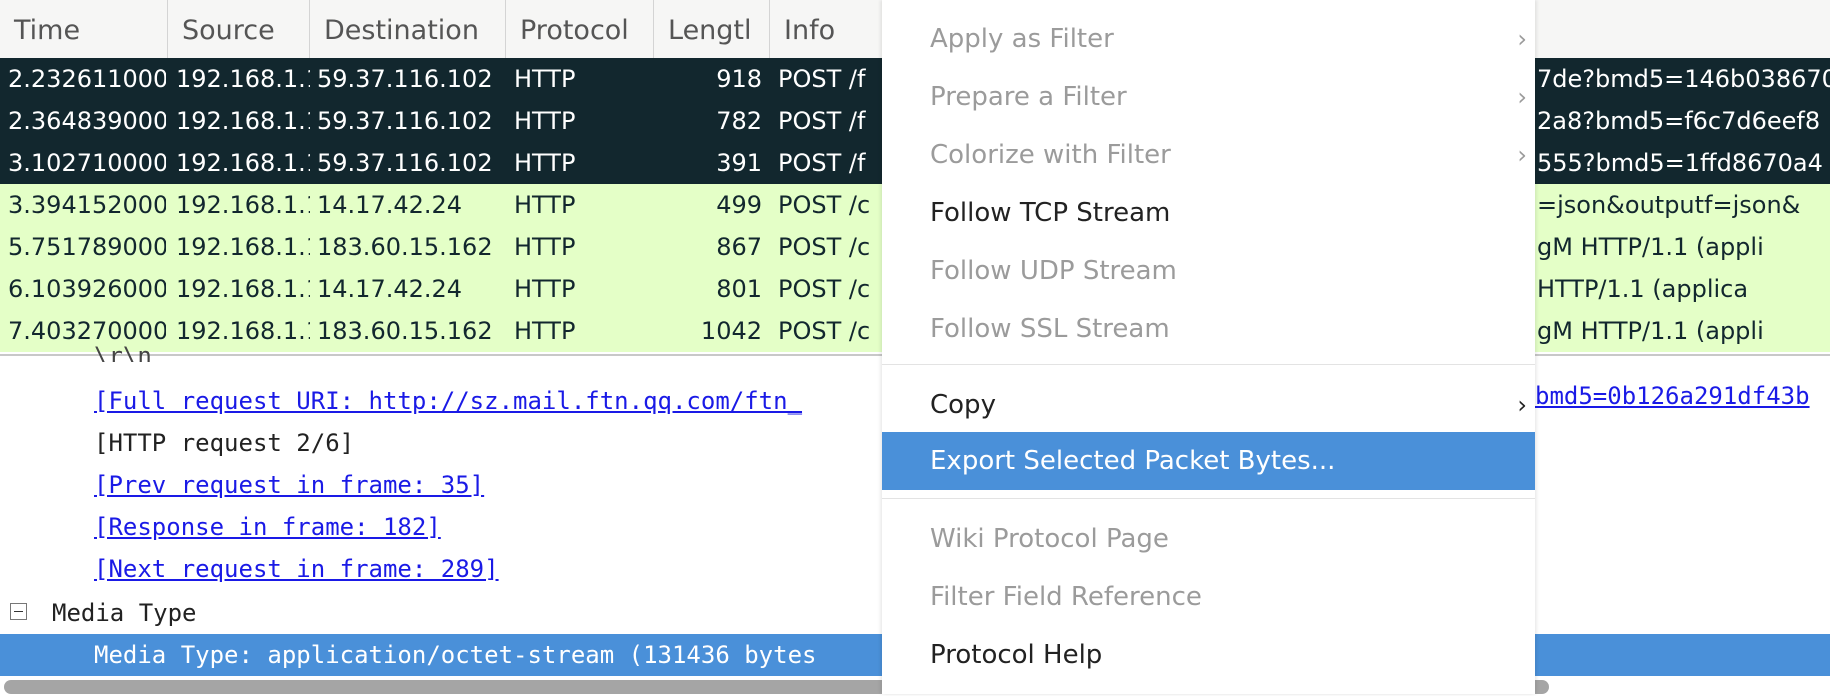  Describe the element at coordinates (408, 29) in the screenshot. I see `column-header-destination: Destination` at that location.